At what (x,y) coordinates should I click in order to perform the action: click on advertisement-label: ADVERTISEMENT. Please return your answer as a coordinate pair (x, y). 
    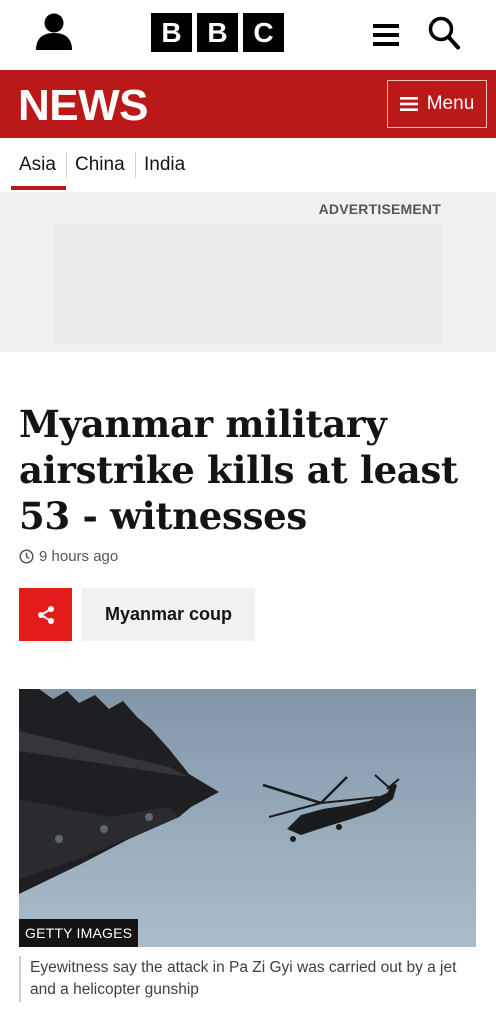
    Looking at the image, I should click on (379, 209).